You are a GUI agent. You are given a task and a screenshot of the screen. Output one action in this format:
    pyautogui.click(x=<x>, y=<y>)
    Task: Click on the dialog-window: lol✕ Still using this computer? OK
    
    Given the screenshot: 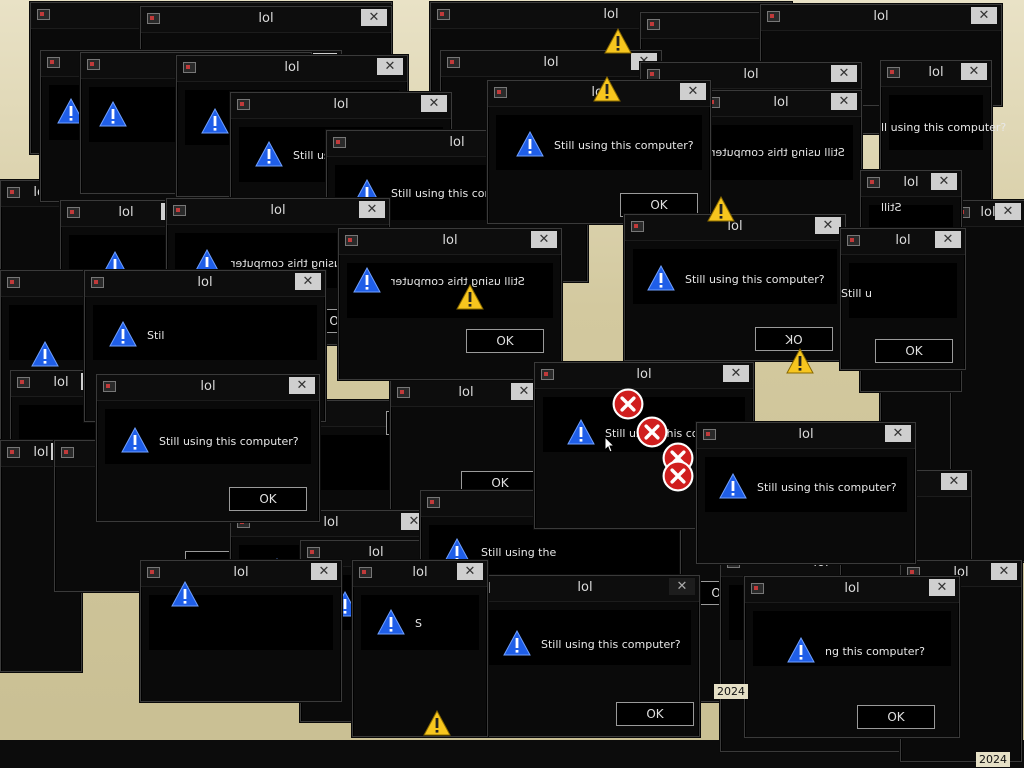 What is the action you would take?
    pyautogui.click(x=585, y=656)
    